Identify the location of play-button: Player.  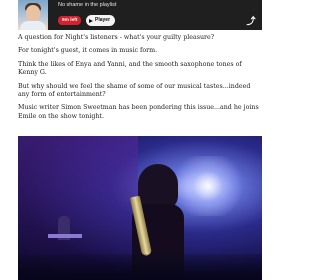
(101, 20).